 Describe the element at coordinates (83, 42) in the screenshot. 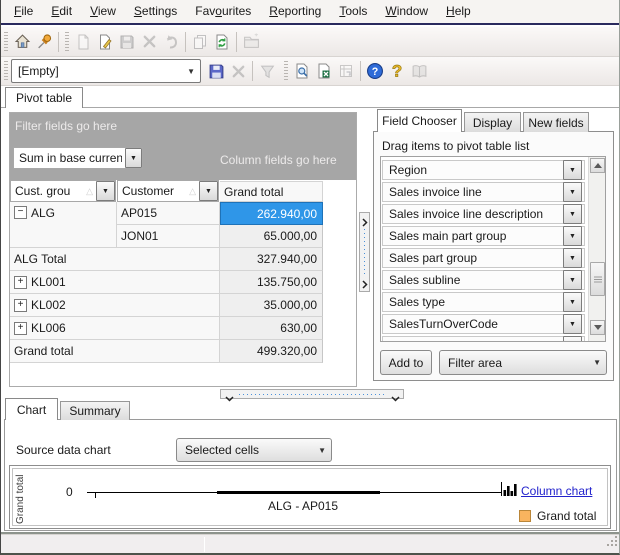

I see `new-document-icon` at that location.